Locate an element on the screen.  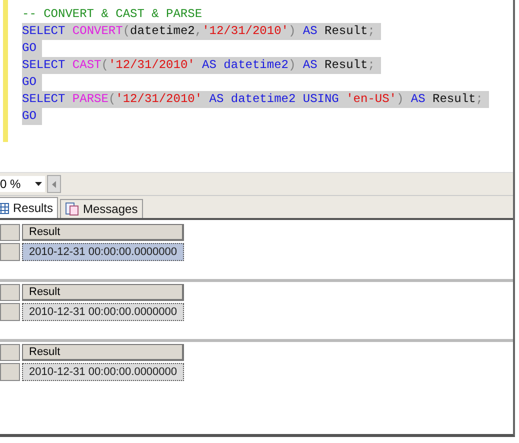
code-line: -- CONVERT & CAST & PARSE is located at coordinates (113, 14).